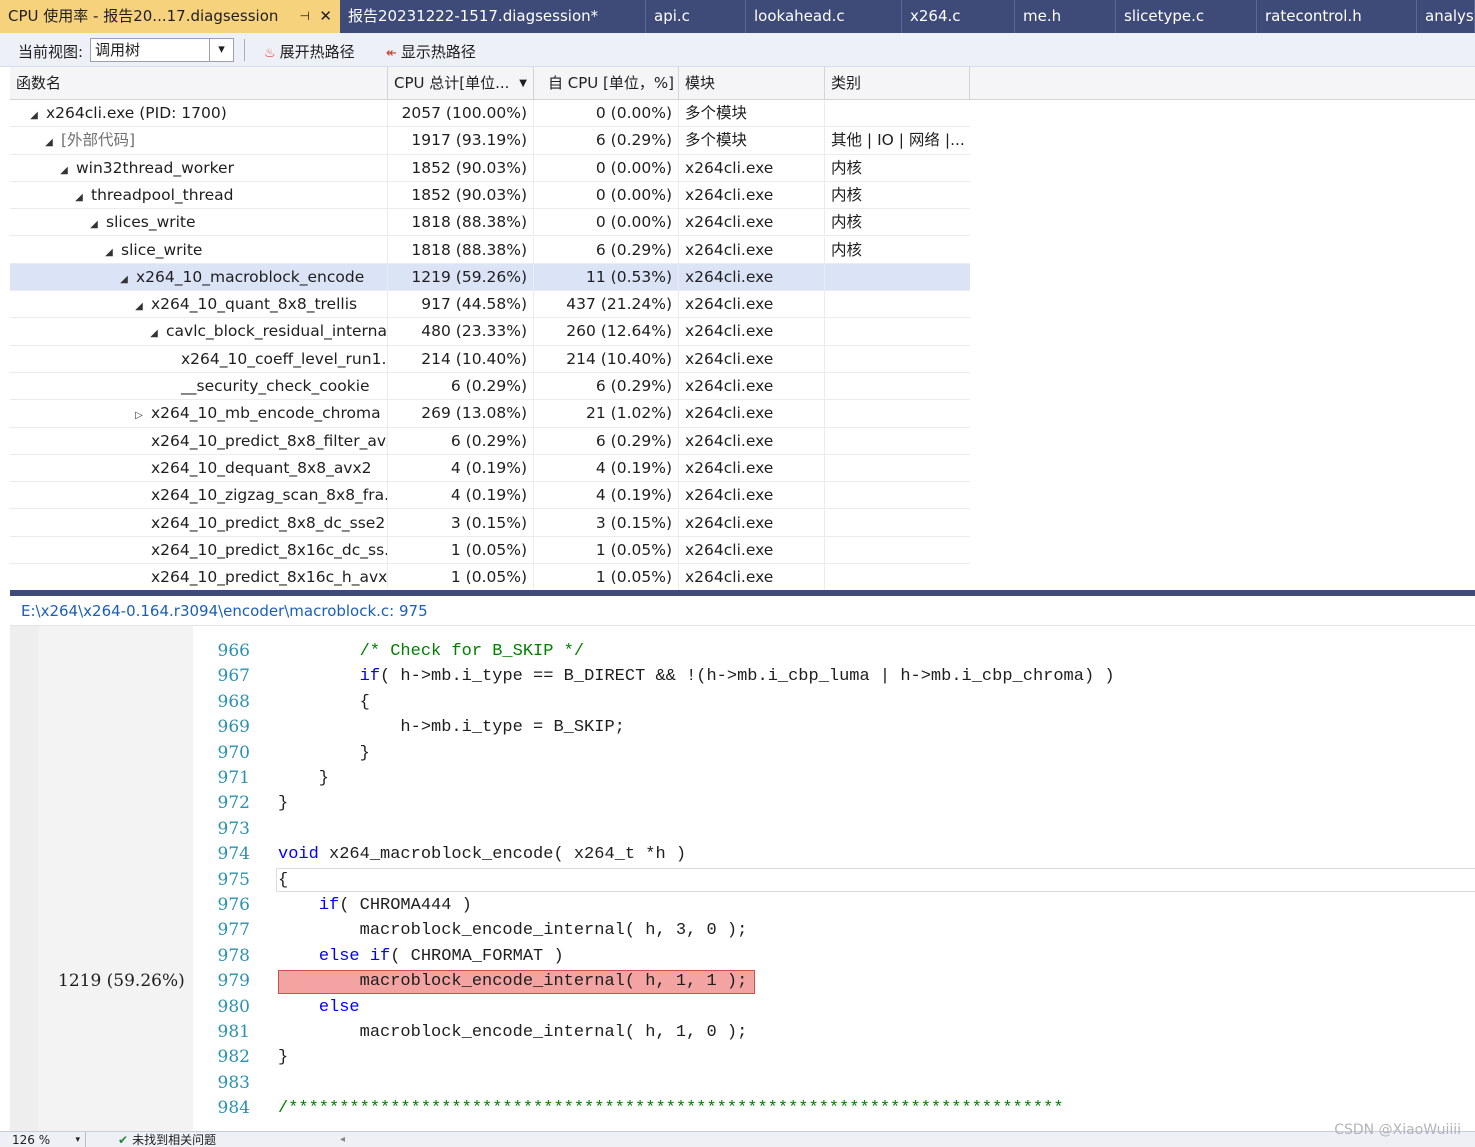  I want to click on column-header-self-cpu: 自 CPU [单位，%], so click(606, 83).